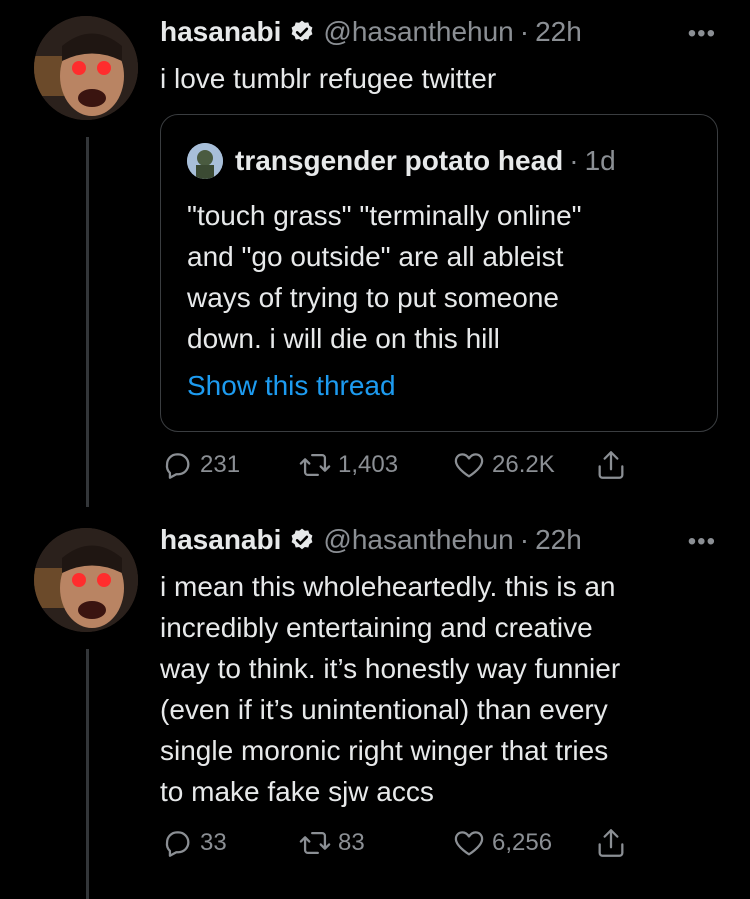 This screenshot has height=899, width=750. I want to click on tweet-text-line: single moronic right winger that tries, so click(384, 750).